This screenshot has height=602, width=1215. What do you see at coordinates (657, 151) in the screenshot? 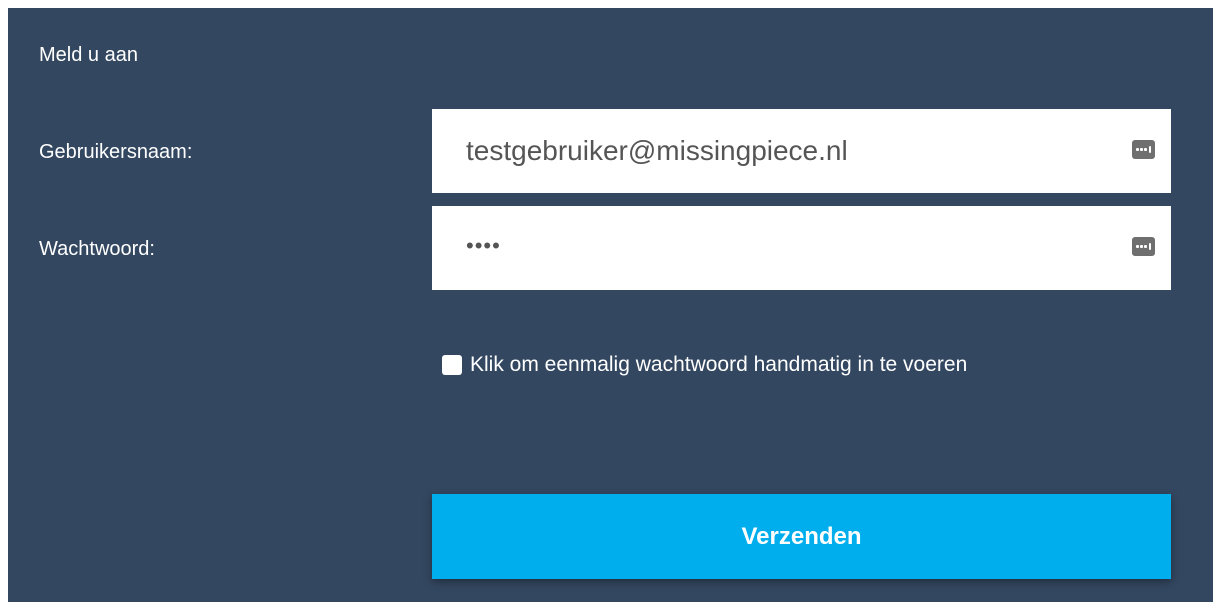
I see `username-value: testgebruiker@missingpiece.nl` at bounding box center [657, 151].